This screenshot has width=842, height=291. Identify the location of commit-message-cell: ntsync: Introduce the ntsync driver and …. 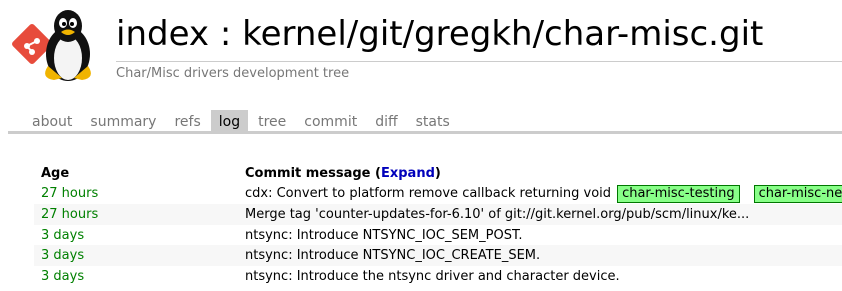
(543, 276).